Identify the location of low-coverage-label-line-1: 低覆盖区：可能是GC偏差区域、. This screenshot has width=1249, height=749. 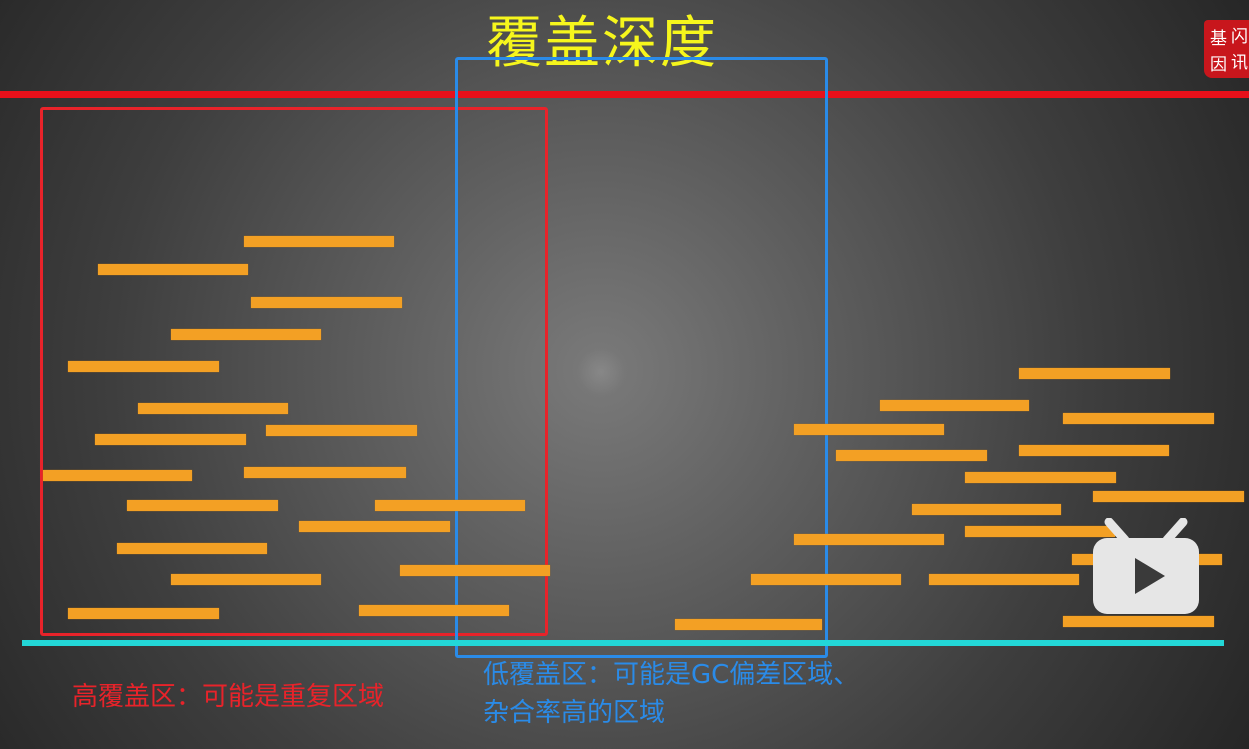
(671, 675).